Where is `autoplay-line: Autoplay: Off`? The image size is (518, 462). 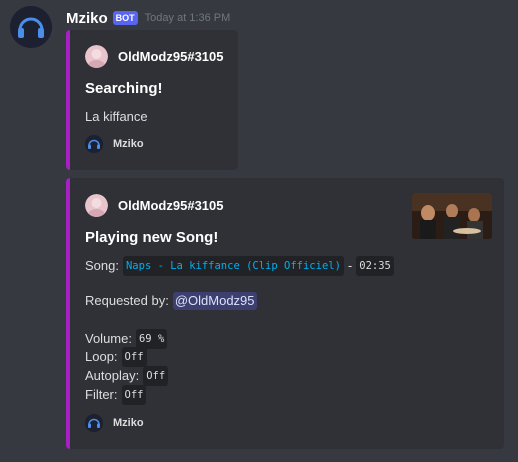
autoplay-line: Autoplay: Off is located at coordinates (127, 376).